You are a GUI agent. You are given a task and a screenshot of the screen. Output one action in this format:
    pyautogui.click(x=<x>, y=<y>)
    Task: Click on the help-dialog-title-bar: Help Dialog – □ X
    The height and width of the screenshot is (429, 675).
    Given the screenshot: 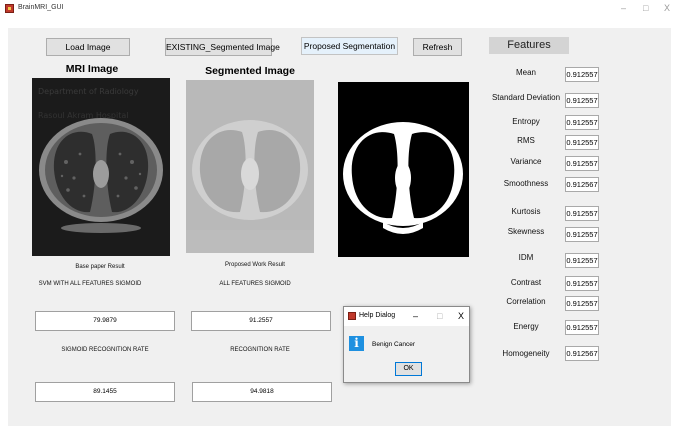 What is the action you would take?
    pyautogui.click(x=406, y=316)
    